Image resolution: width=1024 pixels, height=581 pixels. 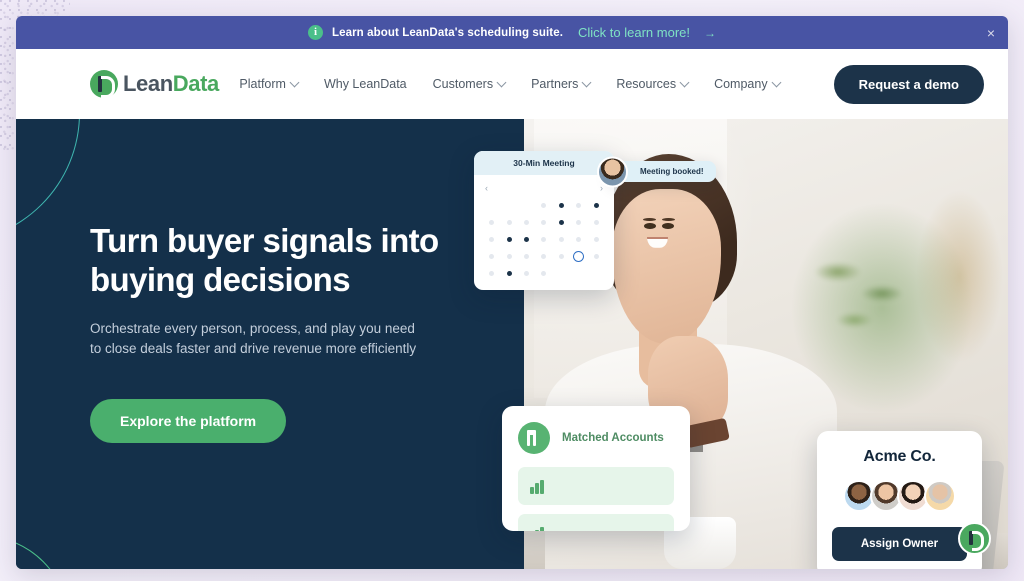 What do you see at coordinates (741, 84) in the screenshot?
I see `nav-label: Company` at bounding box center [741, 84].